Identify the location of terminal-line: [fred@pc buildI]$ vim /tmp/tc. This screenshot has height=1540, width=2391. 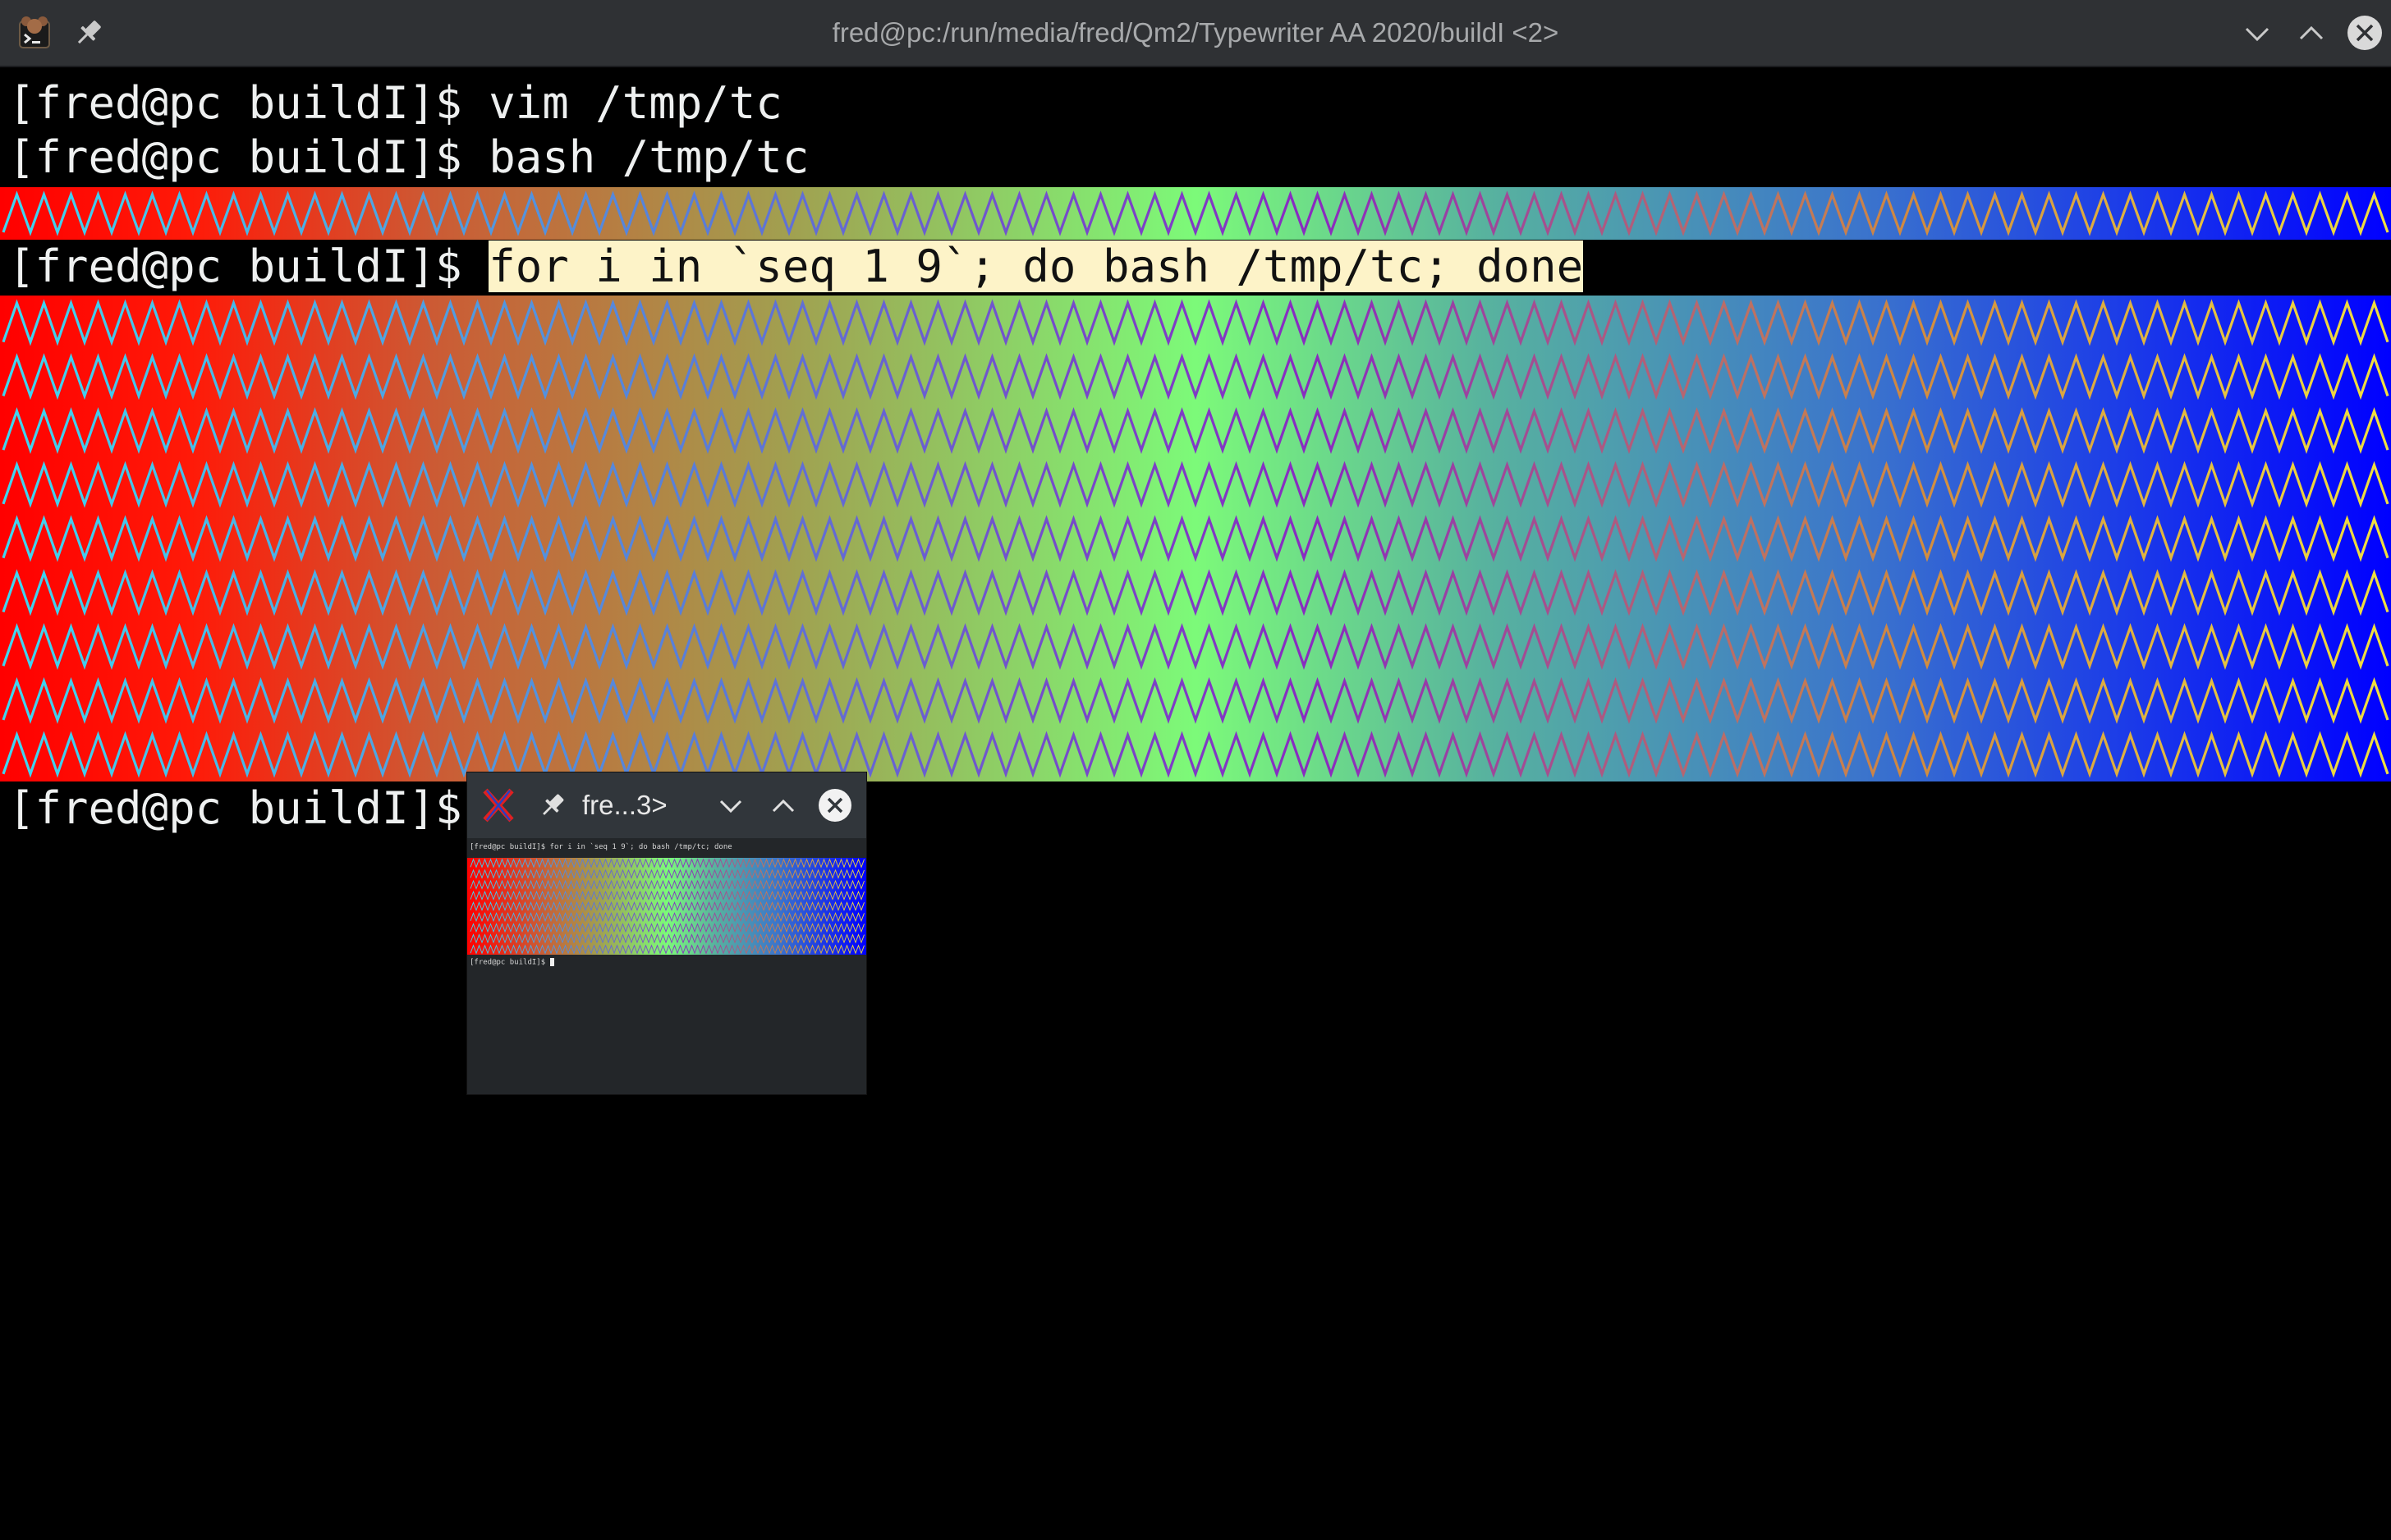
(395, 104).